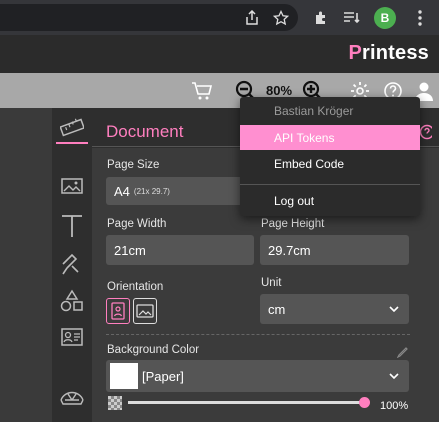 The height and width of the screenshot is (422, 439). Describe the element at coordinates (330, 137) in the screenshot. I see `menu-item-api-tokens: API Tokens` at that location.